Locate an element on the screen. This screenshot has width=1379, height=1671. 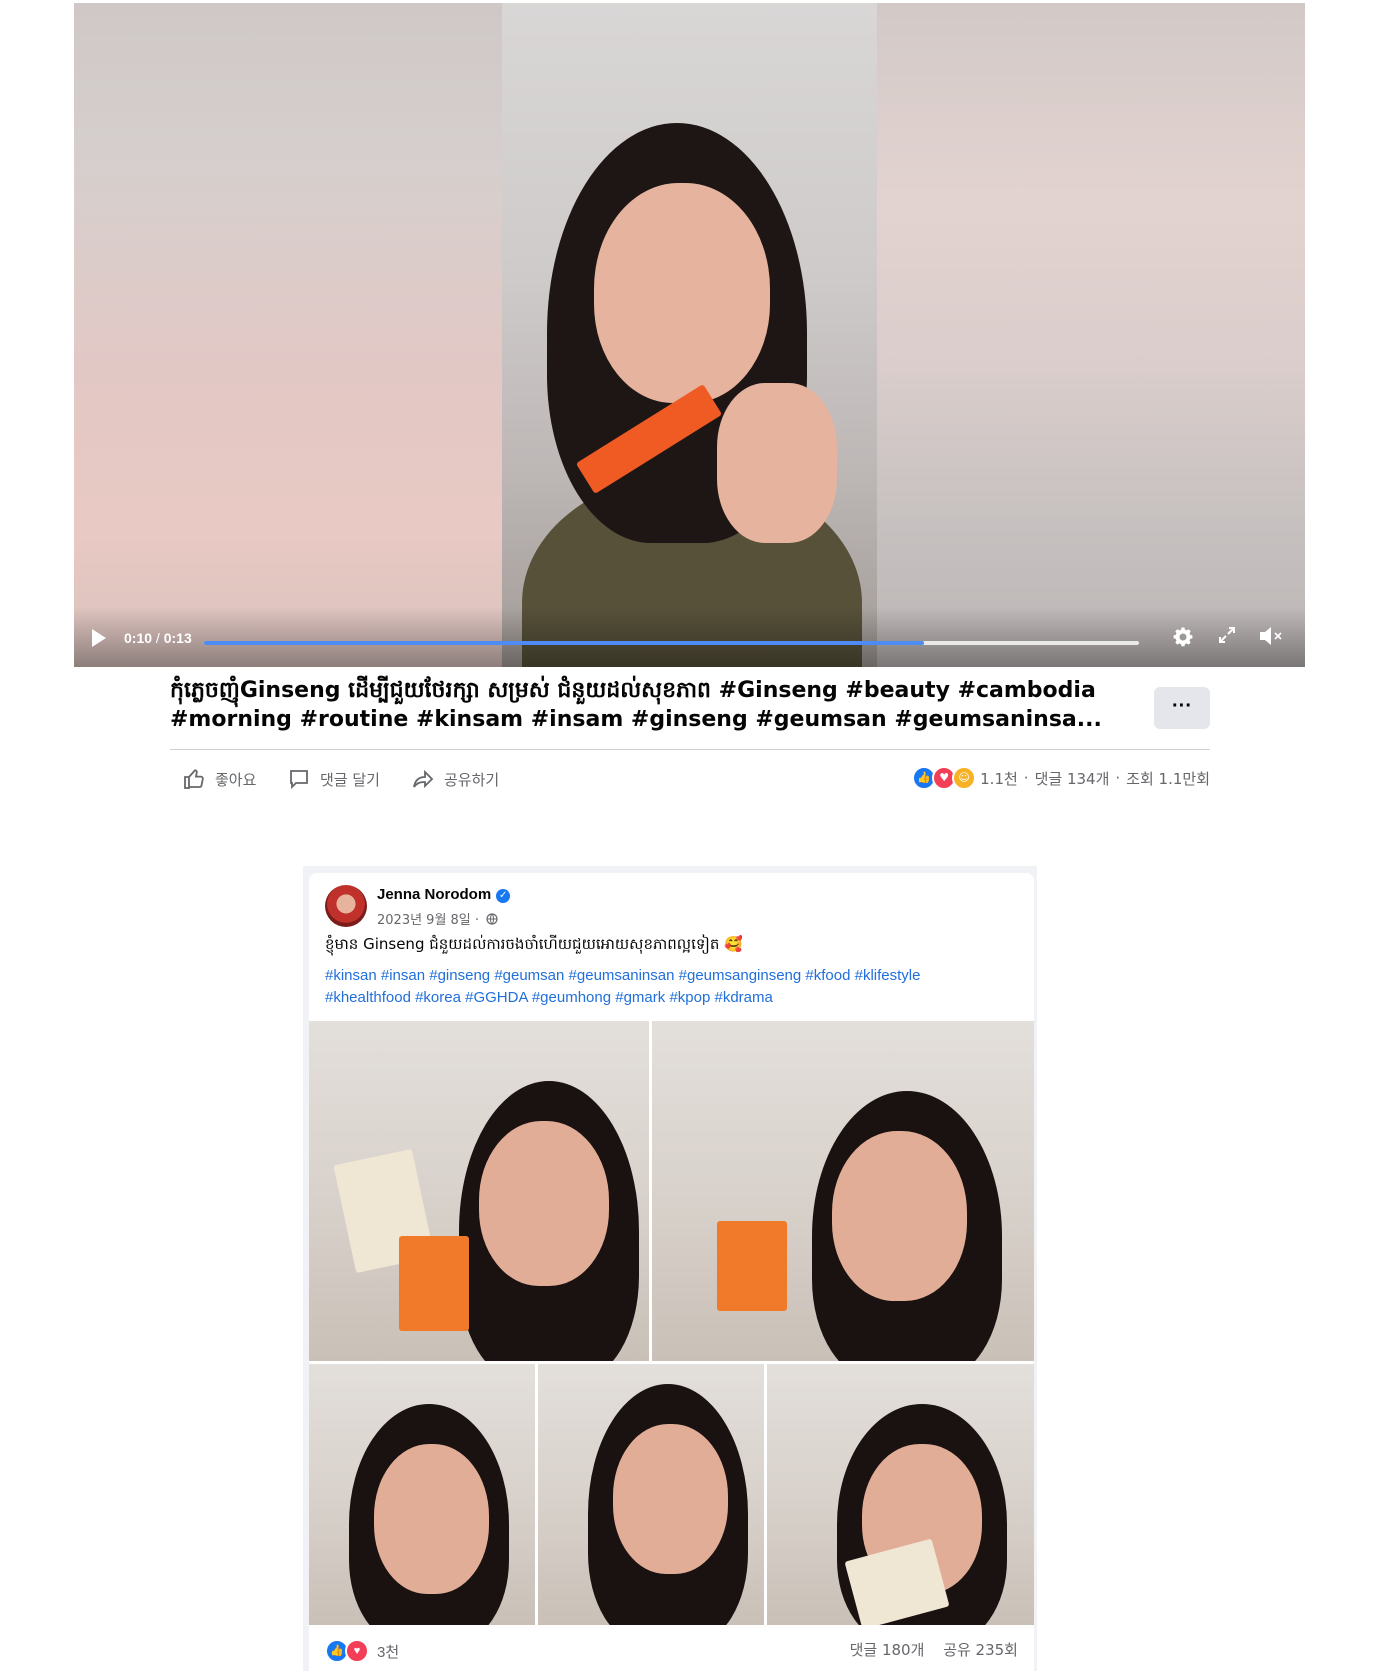
hashtag-link: #kinsan is located at coordinates (351, 975).